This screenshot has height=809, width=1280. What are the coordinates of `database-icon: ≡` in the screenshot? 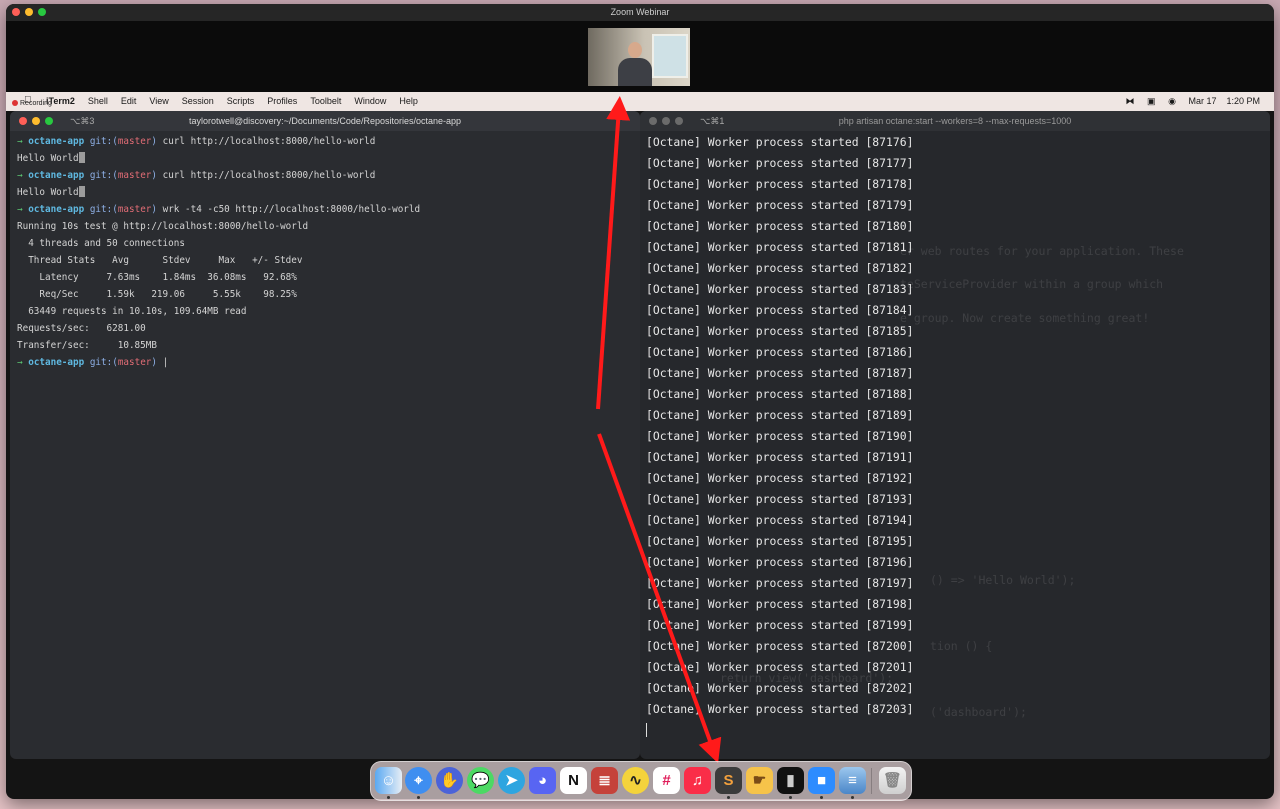 It's located at (852, 780).